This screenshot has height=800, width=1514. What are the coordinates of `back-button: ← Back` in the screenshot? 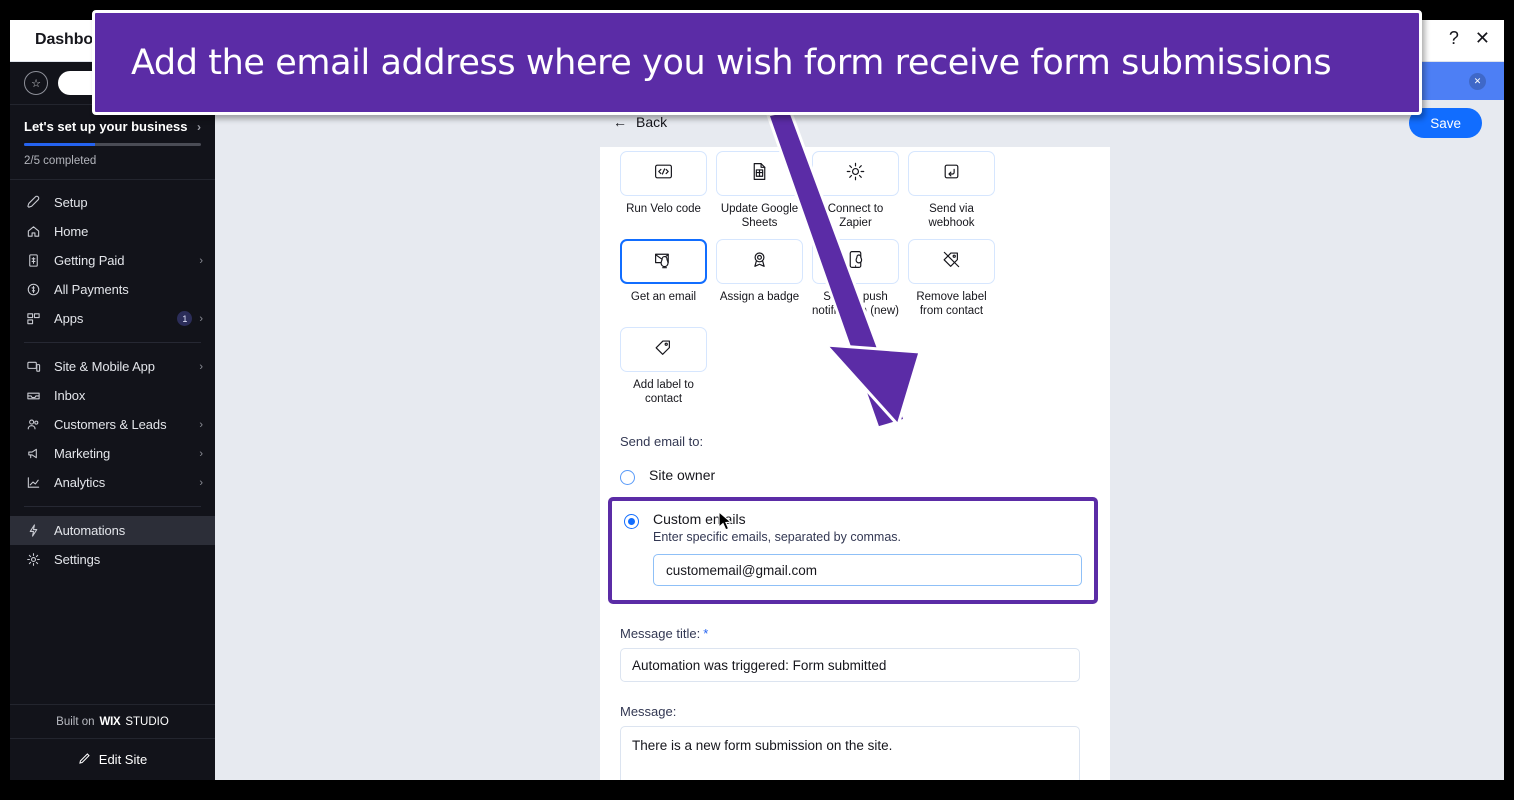 It's located at (640, 122).